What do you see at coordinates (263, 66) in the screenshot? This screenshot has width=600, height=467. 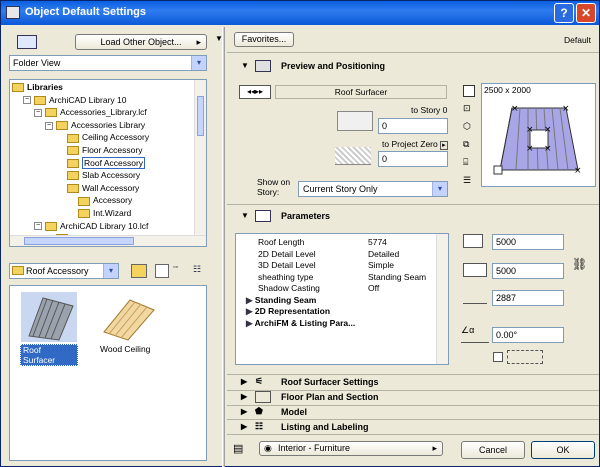 I see `preview-positioning-icon` at bounding box center [263, 66].